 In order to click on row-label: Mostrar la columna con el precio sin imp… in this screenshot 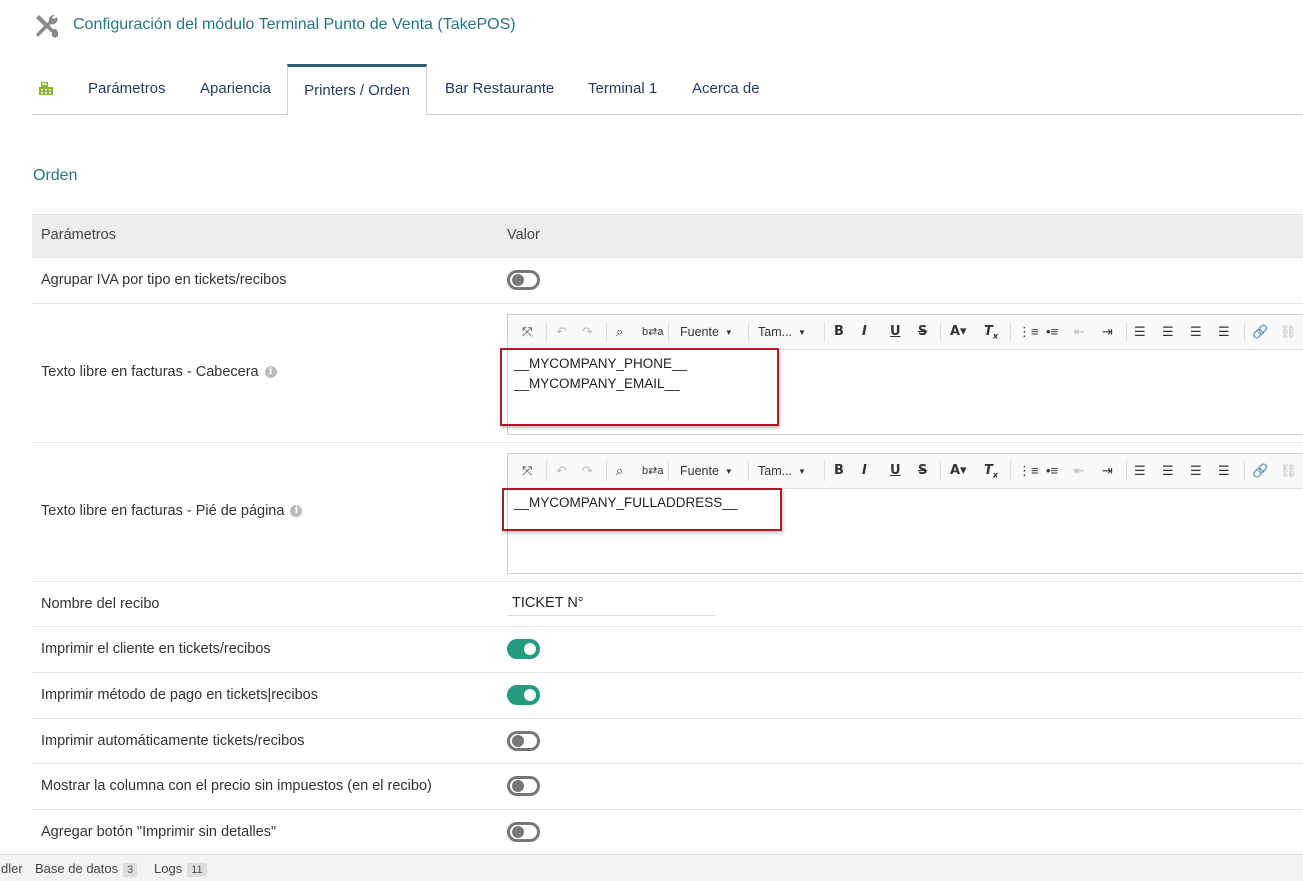, I will do `click(236, 786)`.